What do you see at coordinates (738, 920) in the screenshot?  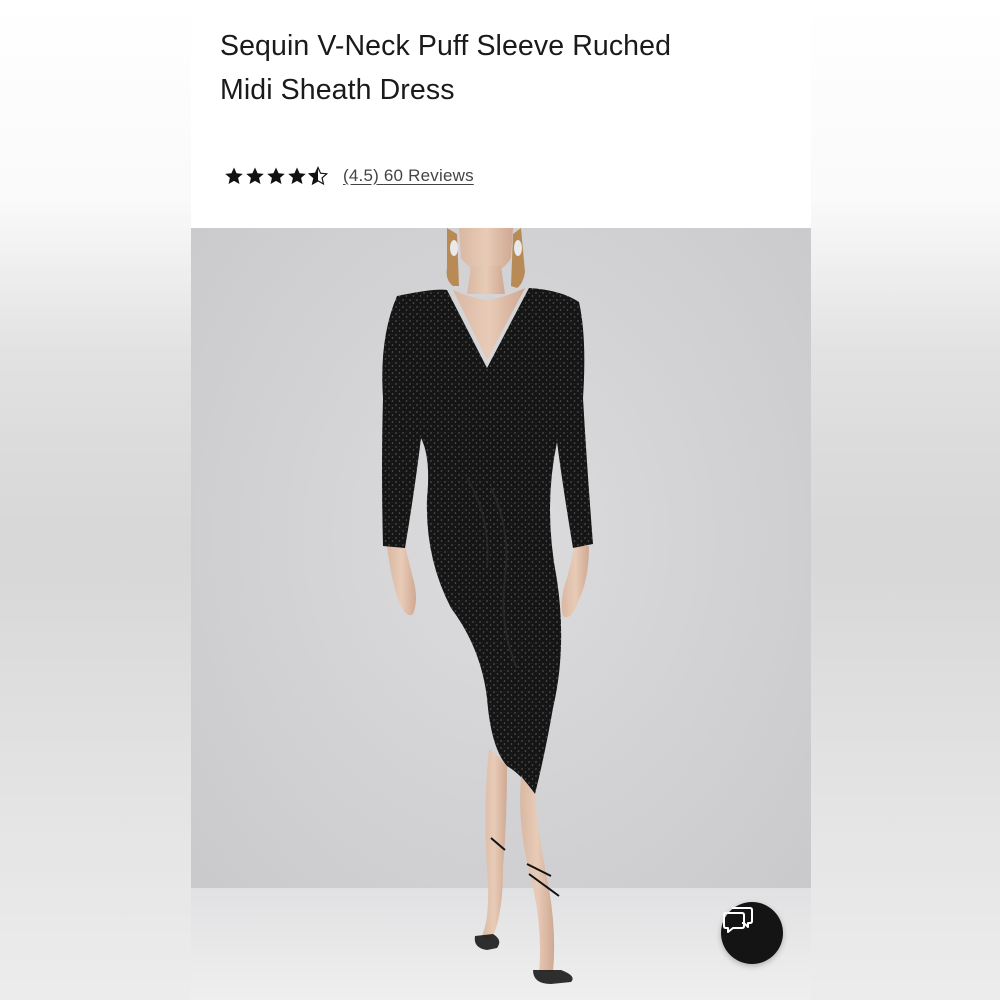 I see `chat-bubbles-icon` at bounding box center [738, 920].